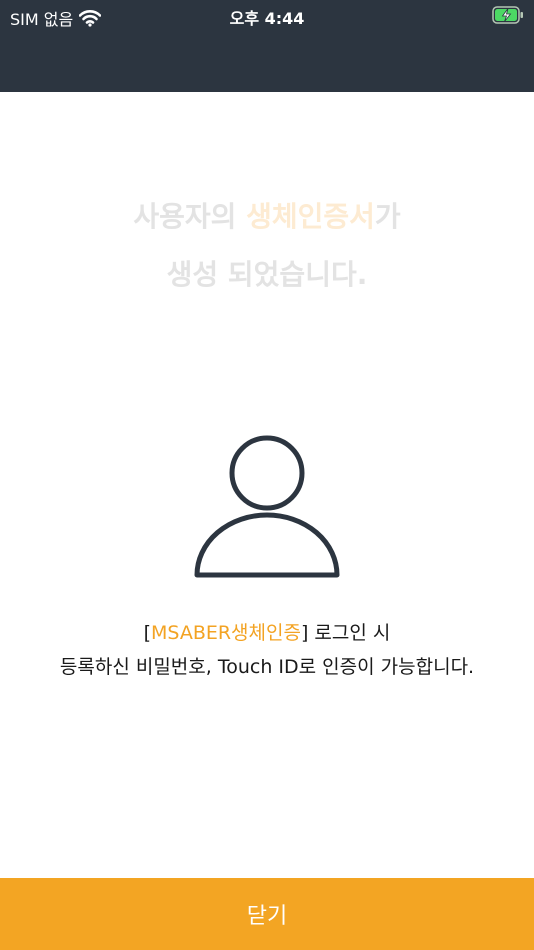  What do you see at coordinates (267, 667) in the screenshot?
I see `description-line-2: 등록하신 비밀번호, Touch ID로 인증이 가능합니다.` at bounding box center [267, 667].